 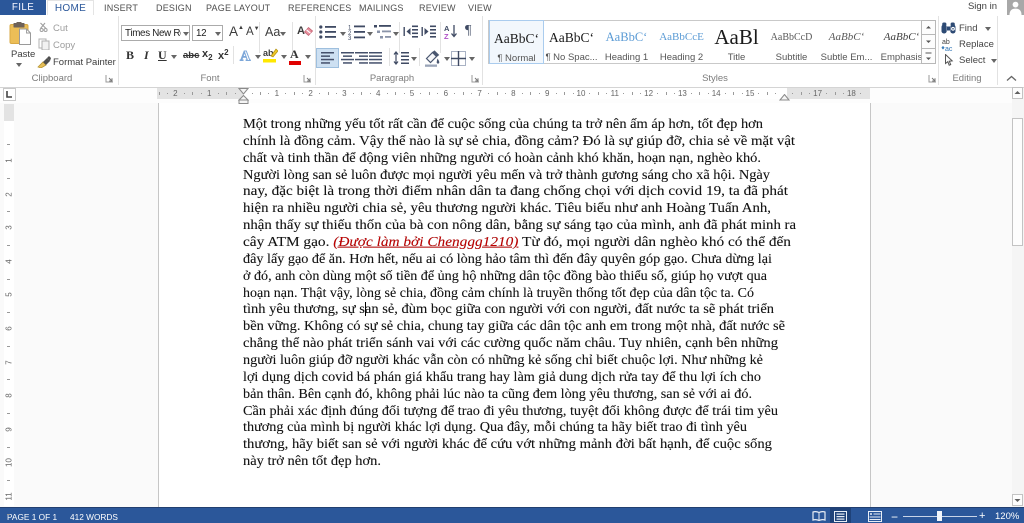 I want to click on svg-text: ac, so click(x=949, y=48).